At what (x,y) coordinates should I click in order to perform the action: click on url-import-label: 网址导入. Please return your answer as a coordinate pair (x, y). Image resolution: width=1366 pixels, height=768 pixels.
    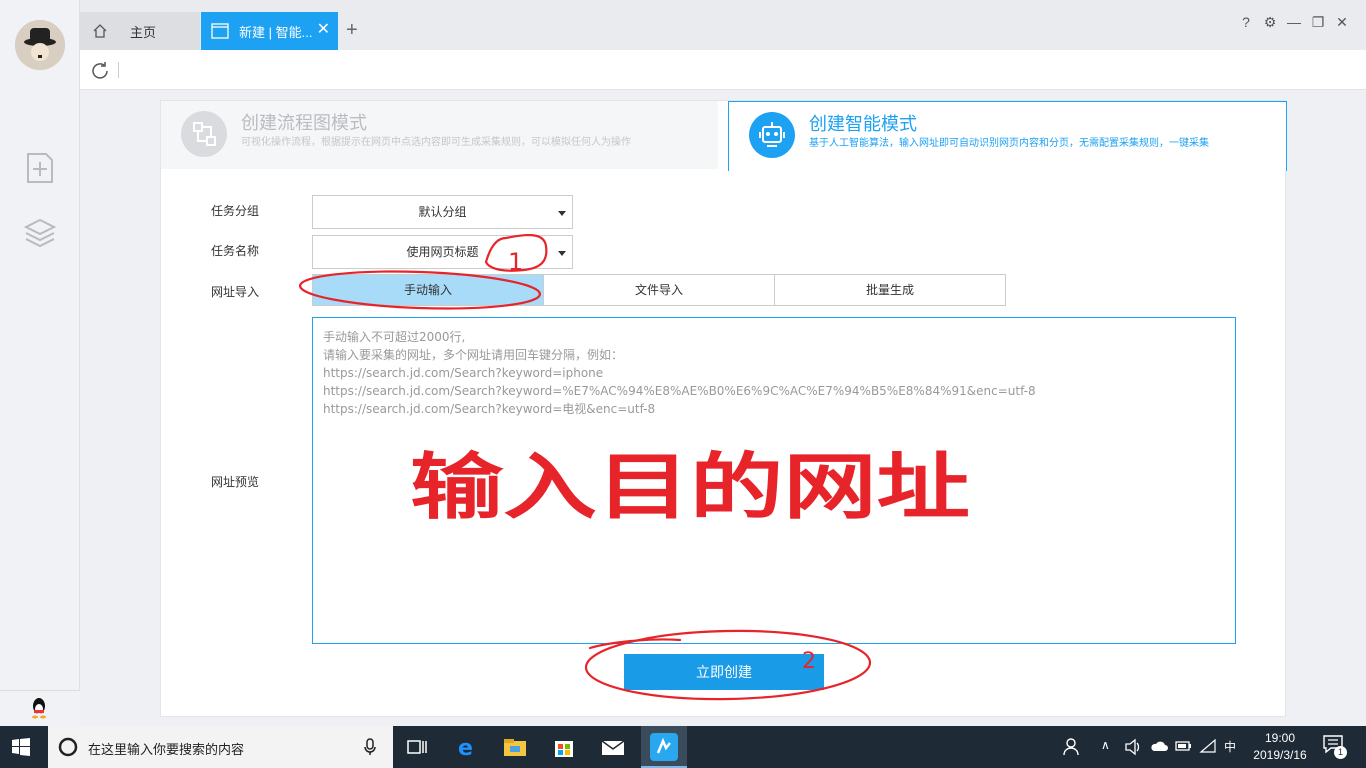
    Looking at the image, I should click on (235, 292).